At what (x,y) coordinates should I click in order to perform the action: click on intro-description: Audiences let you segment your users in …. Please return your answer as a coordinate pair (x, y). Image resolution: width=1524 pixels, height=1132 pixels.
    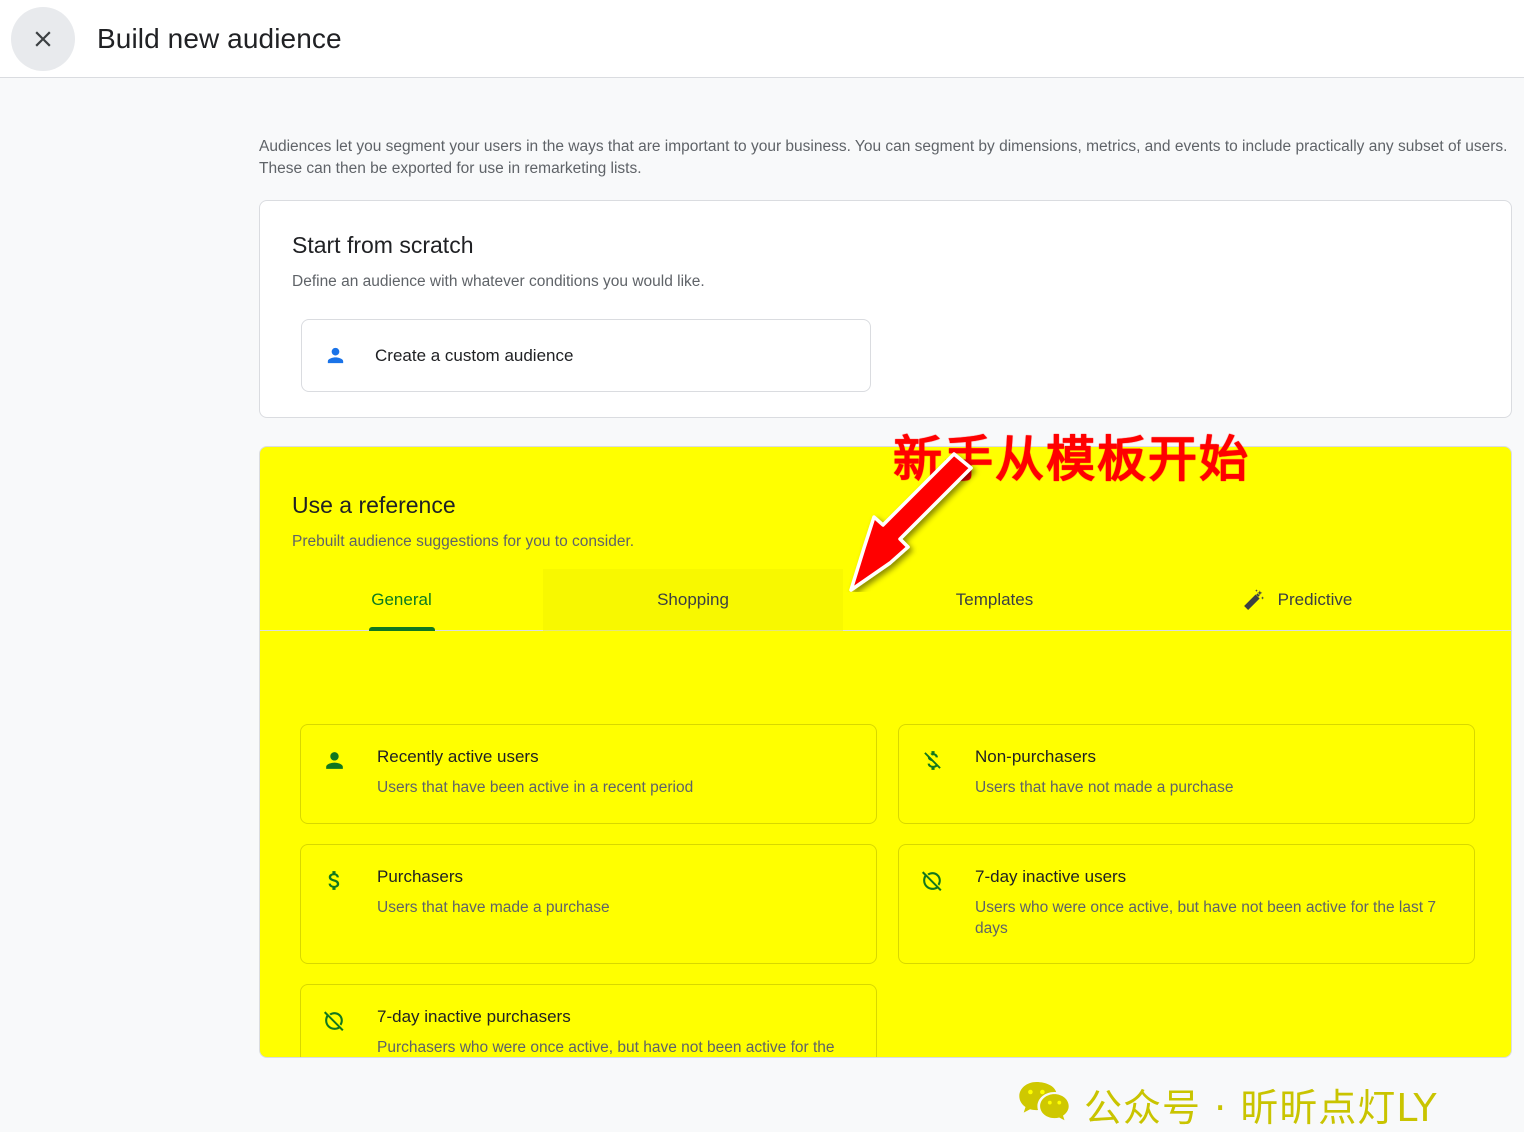
    Looking at the image, I should click on (883, 157).